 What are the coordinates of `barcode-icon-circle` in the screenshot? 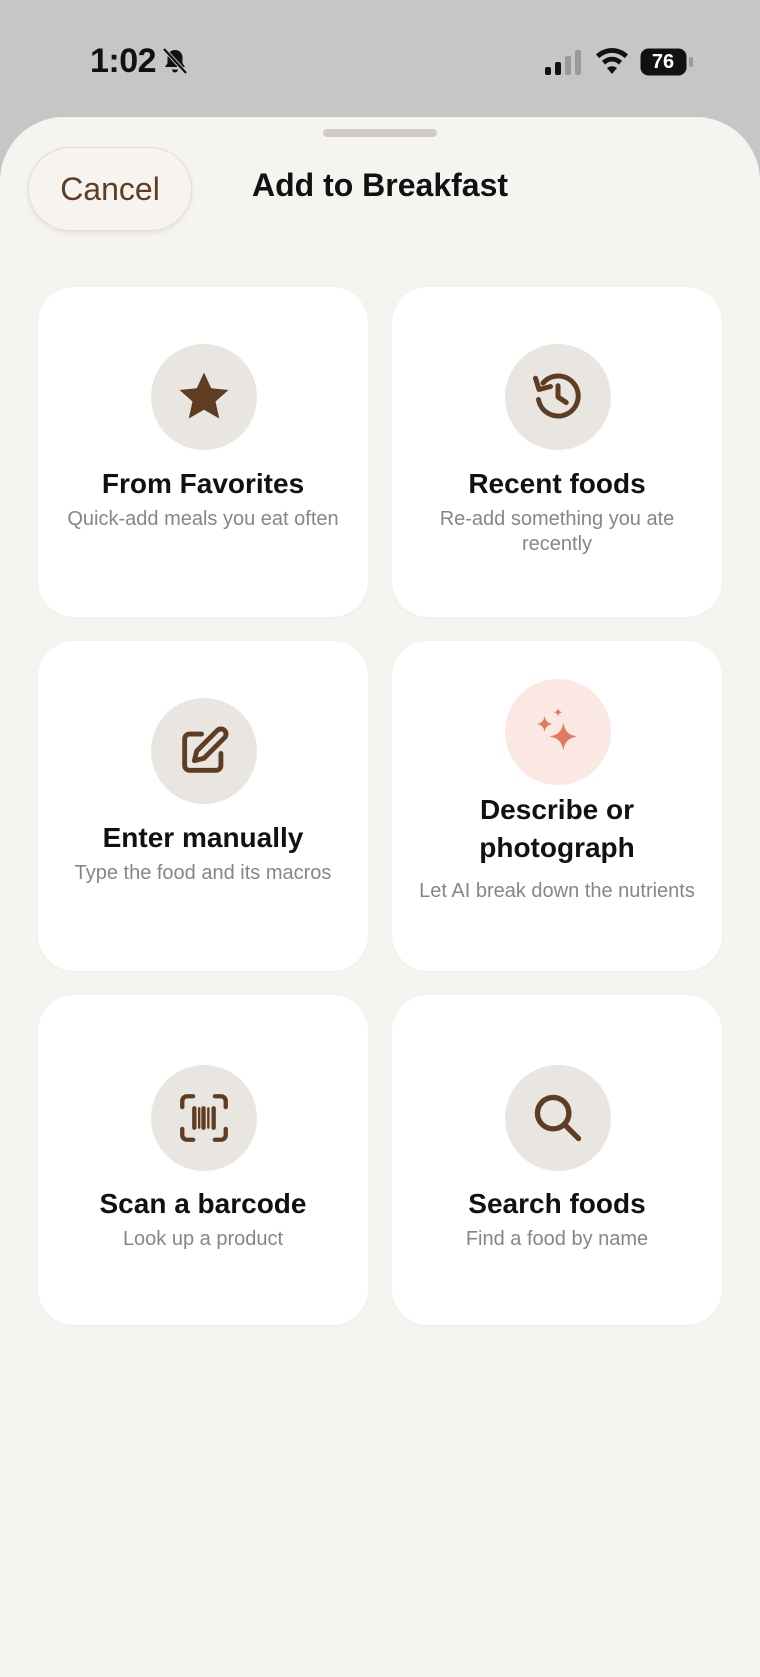 It's located at (204, 1118).